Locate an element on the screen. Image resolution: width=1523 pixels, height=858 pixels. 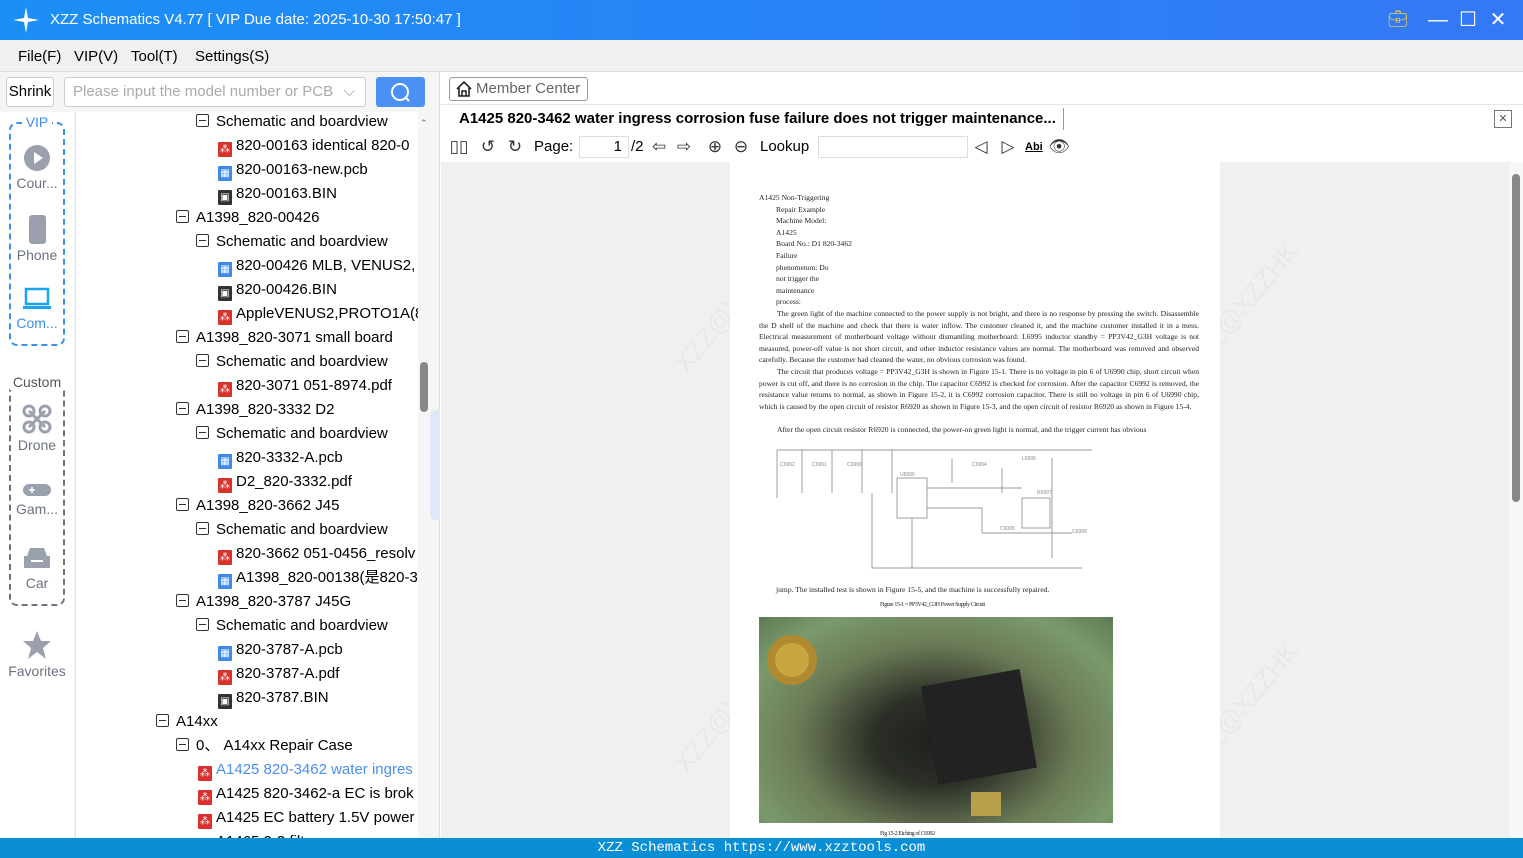
menu-vip: VIP(V) is located at coordinates (96, 56).